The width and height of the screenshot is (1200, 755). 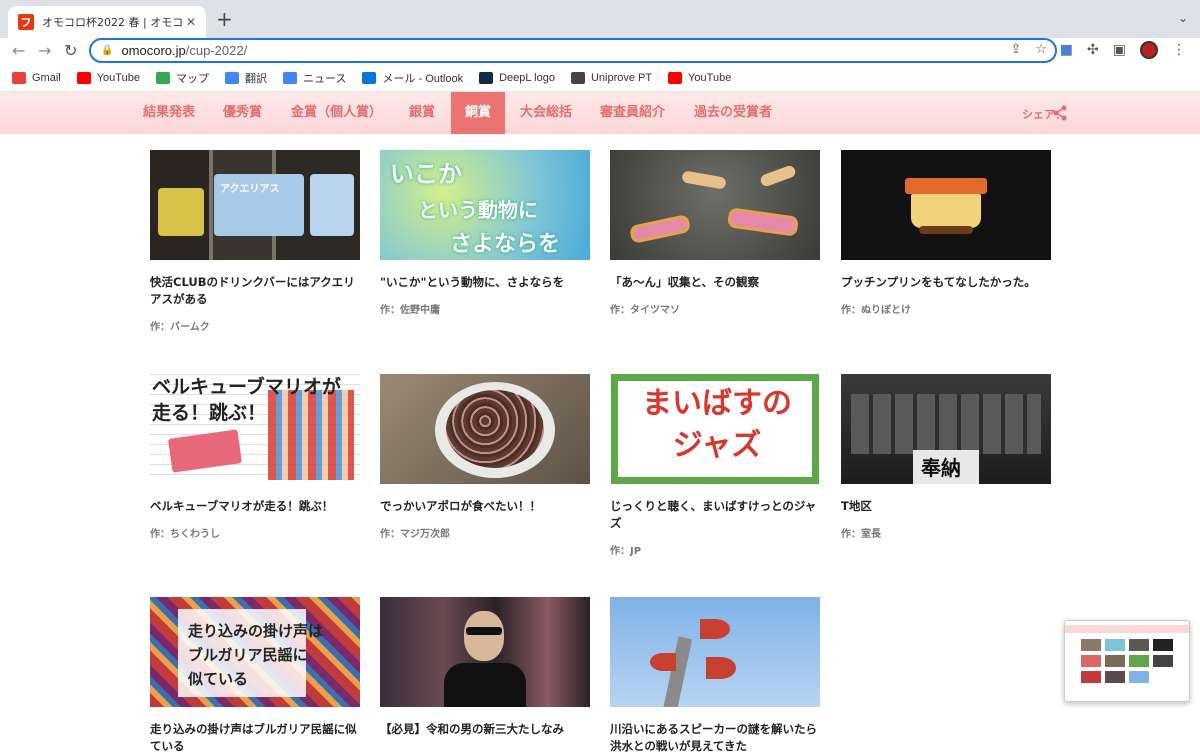 I want to click on bookmark-label: ニュース, so click(x=324, y=78).